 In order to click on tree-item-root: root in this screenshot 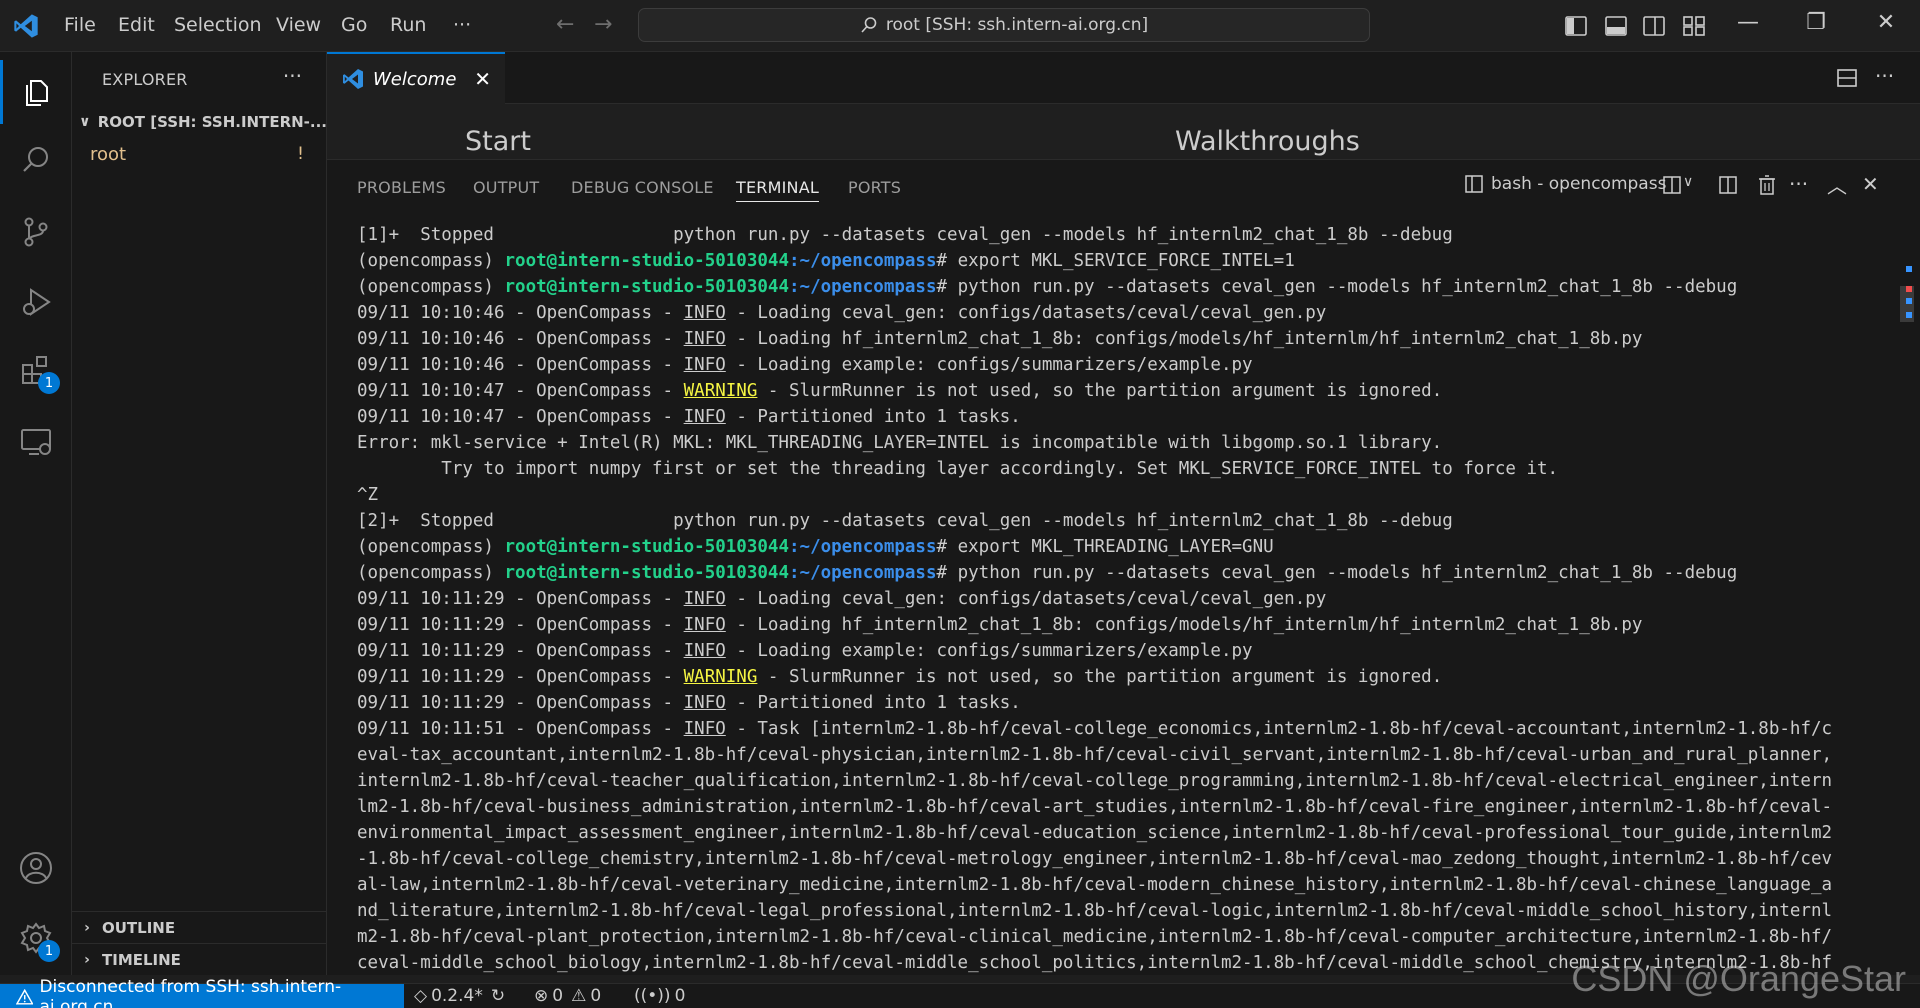, I will do `click(108, 154)`.